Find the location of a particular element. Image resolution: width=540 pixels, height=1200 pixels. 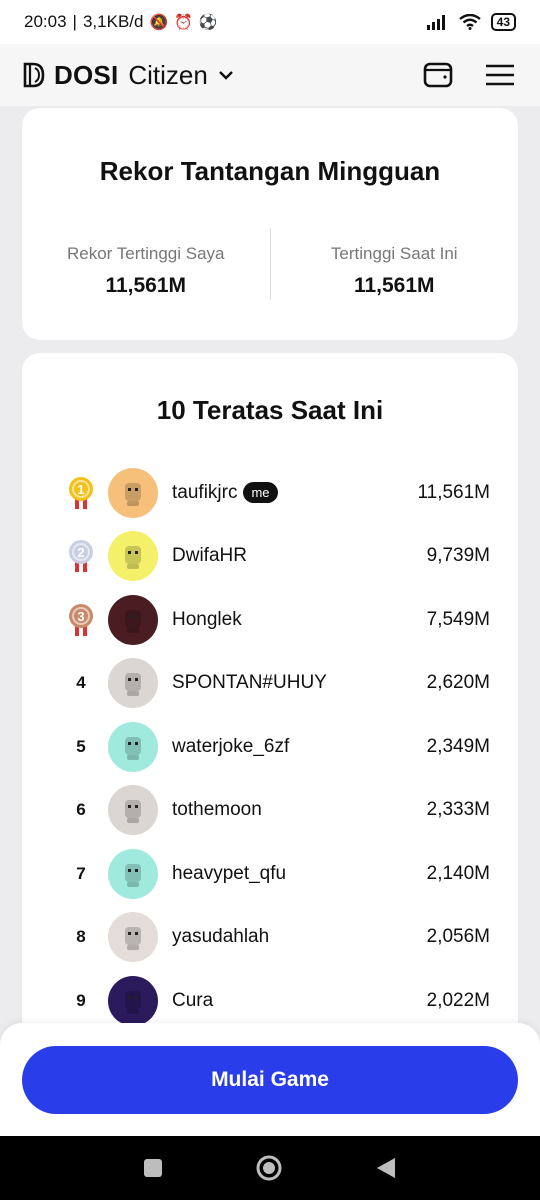

leaderboard-row: 1 taufikjrc me 11,561M is located at coordinates (270, 493).